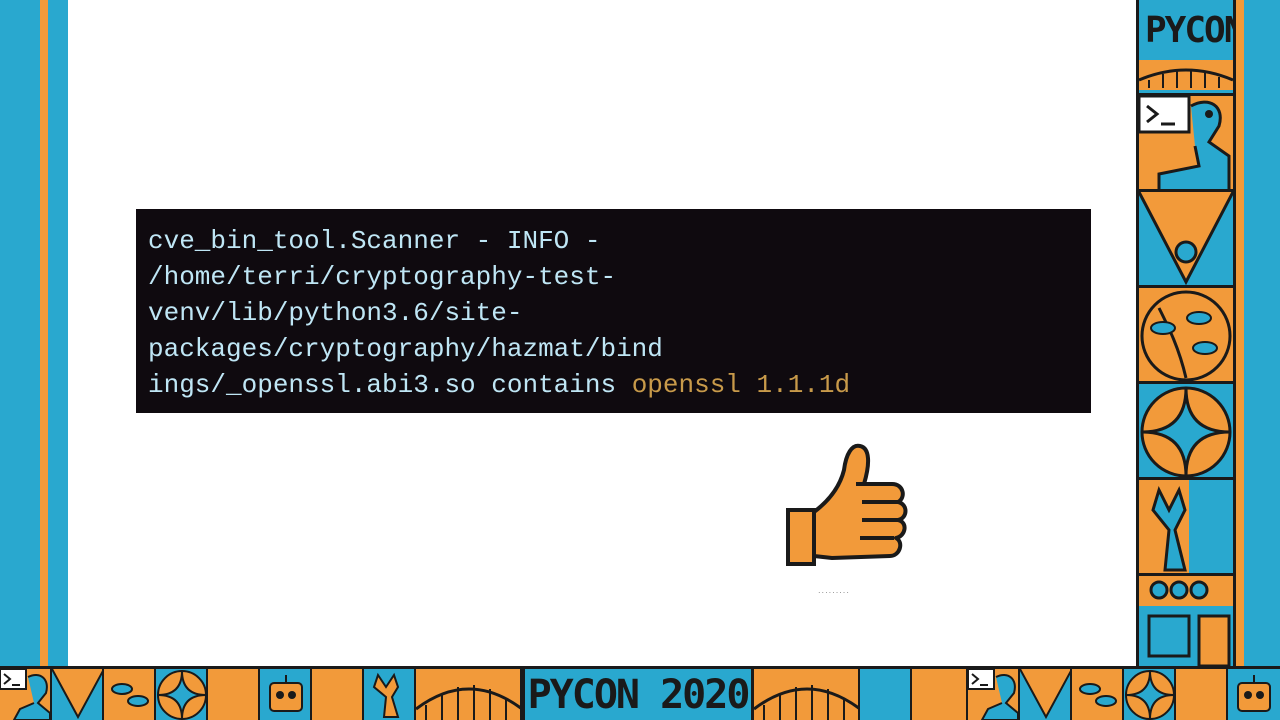 The height and width of the screenshot is (720, 1280). Describe the element at coordinates (44, 333) in the screenshot. I see `left-orange-stripe` at that location.